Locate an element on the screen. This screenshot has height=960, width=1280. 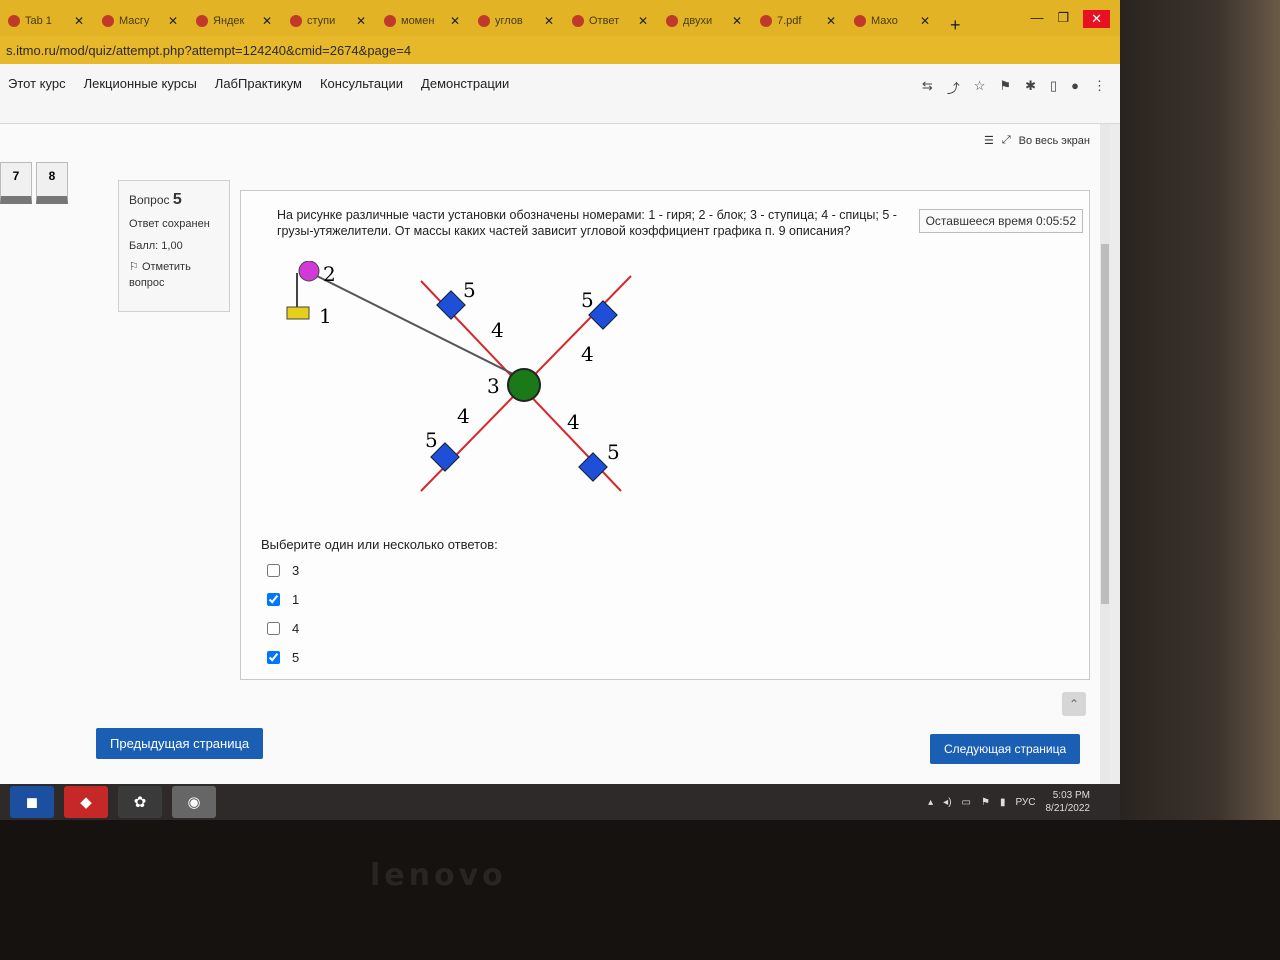
answer-label: 3 is located at coordinates (296, 570).